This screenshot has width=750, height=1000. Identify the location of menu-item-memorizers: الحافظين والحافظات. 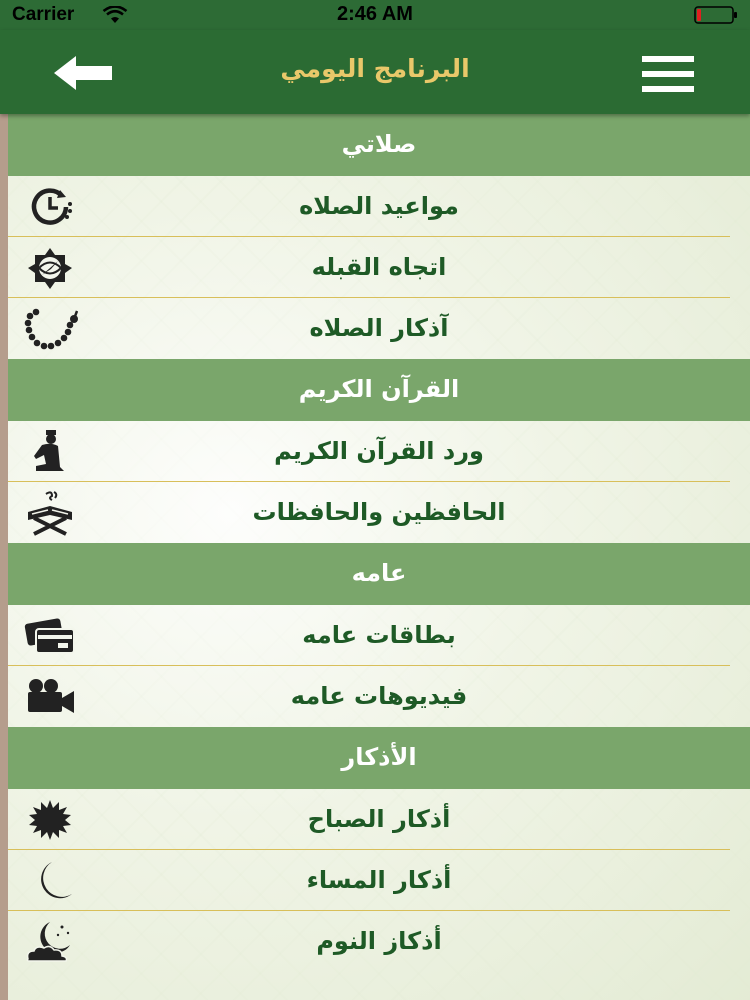
(379, 512).